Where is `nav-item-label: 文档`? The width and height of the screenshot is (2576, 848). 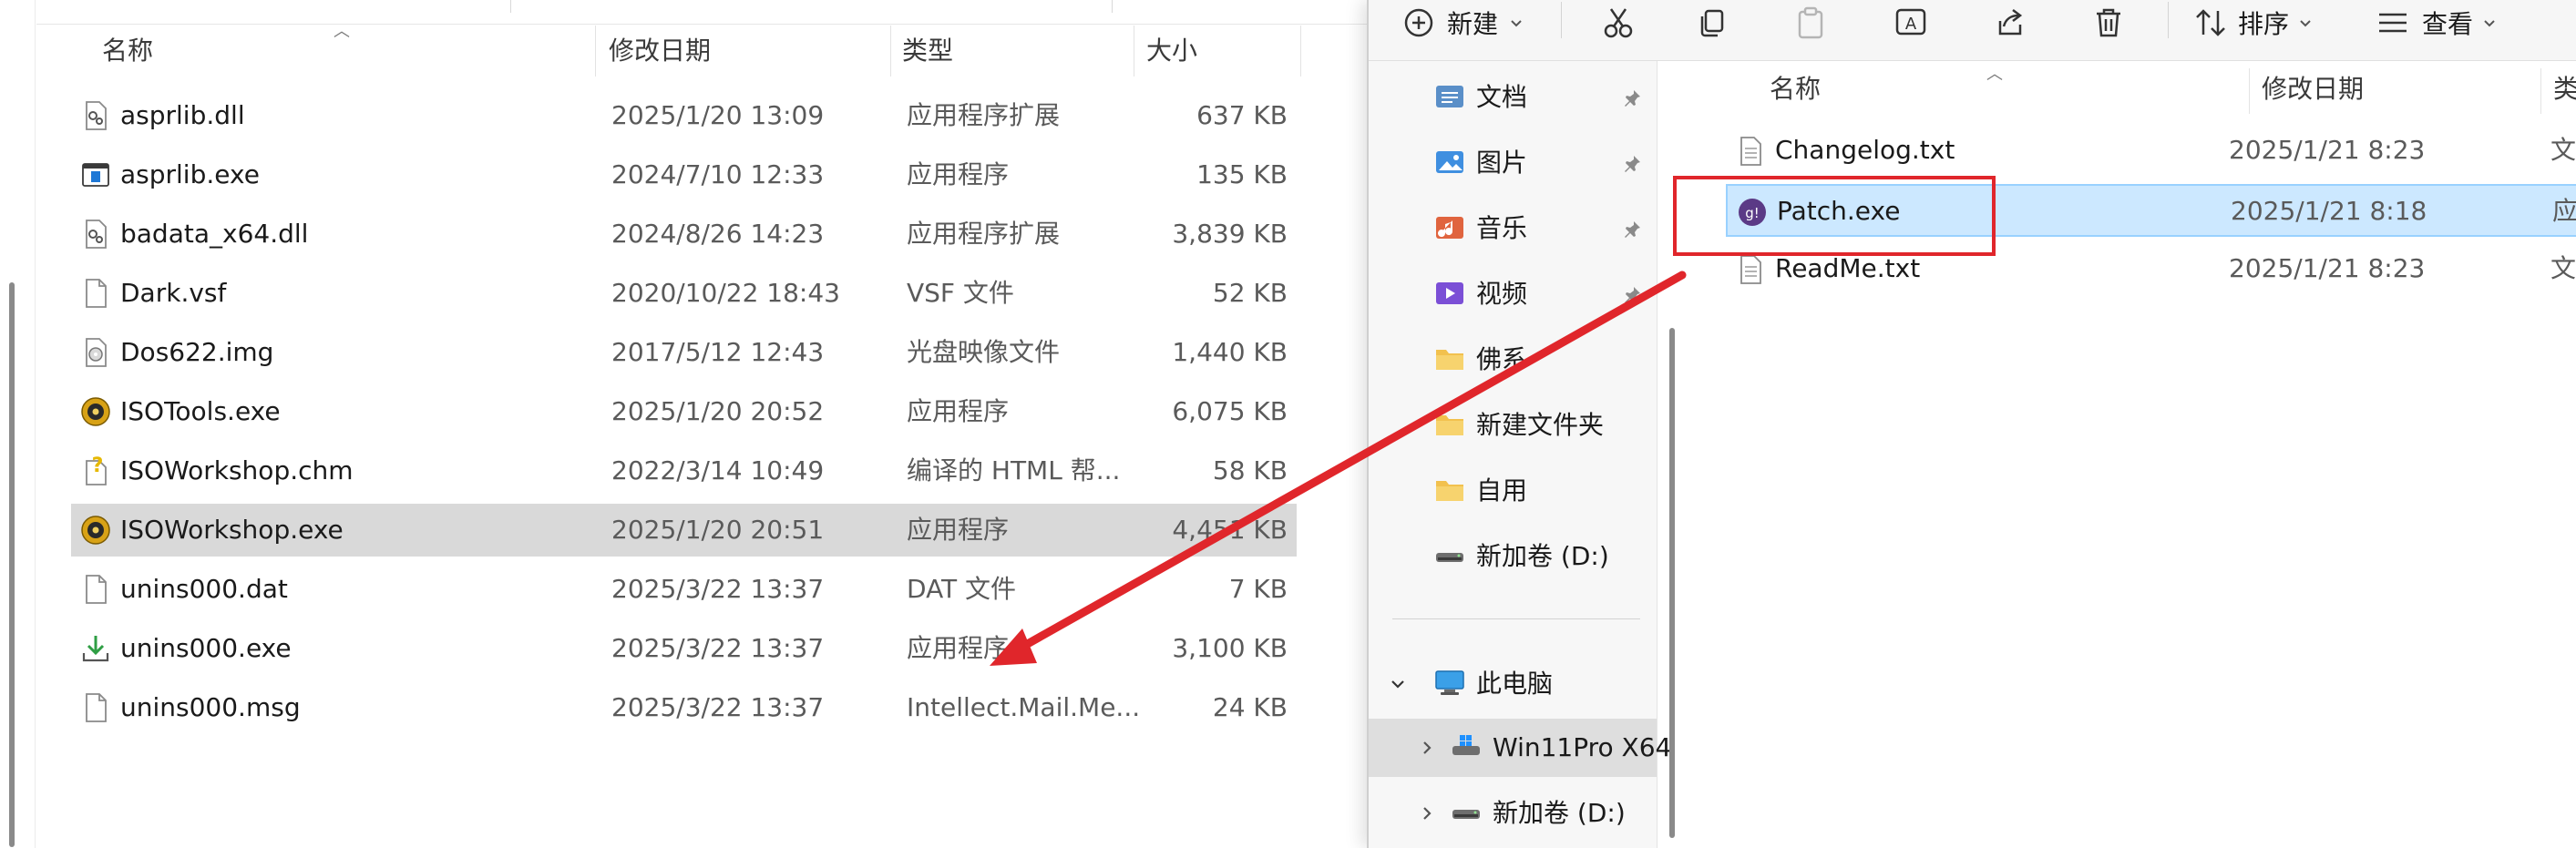
nav-item-label: 文档 is located at coordinates (1502, 97).